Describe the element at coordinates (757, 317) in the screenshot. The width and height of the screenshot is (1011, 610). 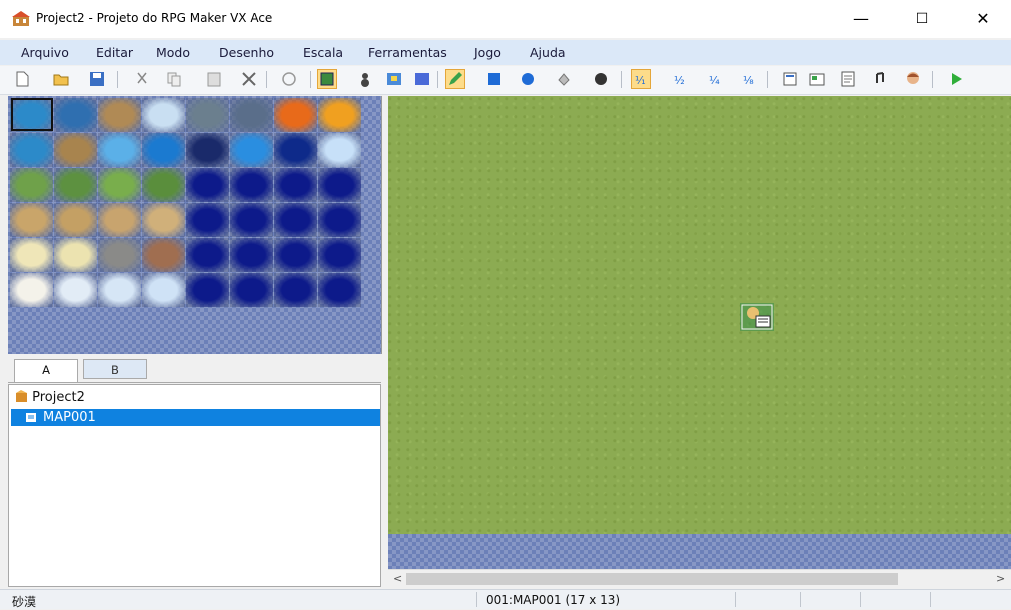
I see `player-start-icon` at that location.